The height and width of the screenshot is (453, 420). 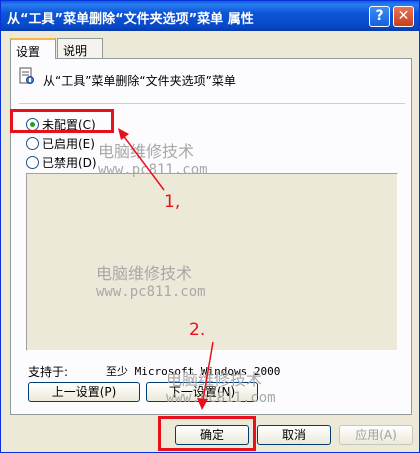 I want to click on policy-title: 从“工具”菜单删除“文件夹选项”菜单, so click(x=139, y=81).